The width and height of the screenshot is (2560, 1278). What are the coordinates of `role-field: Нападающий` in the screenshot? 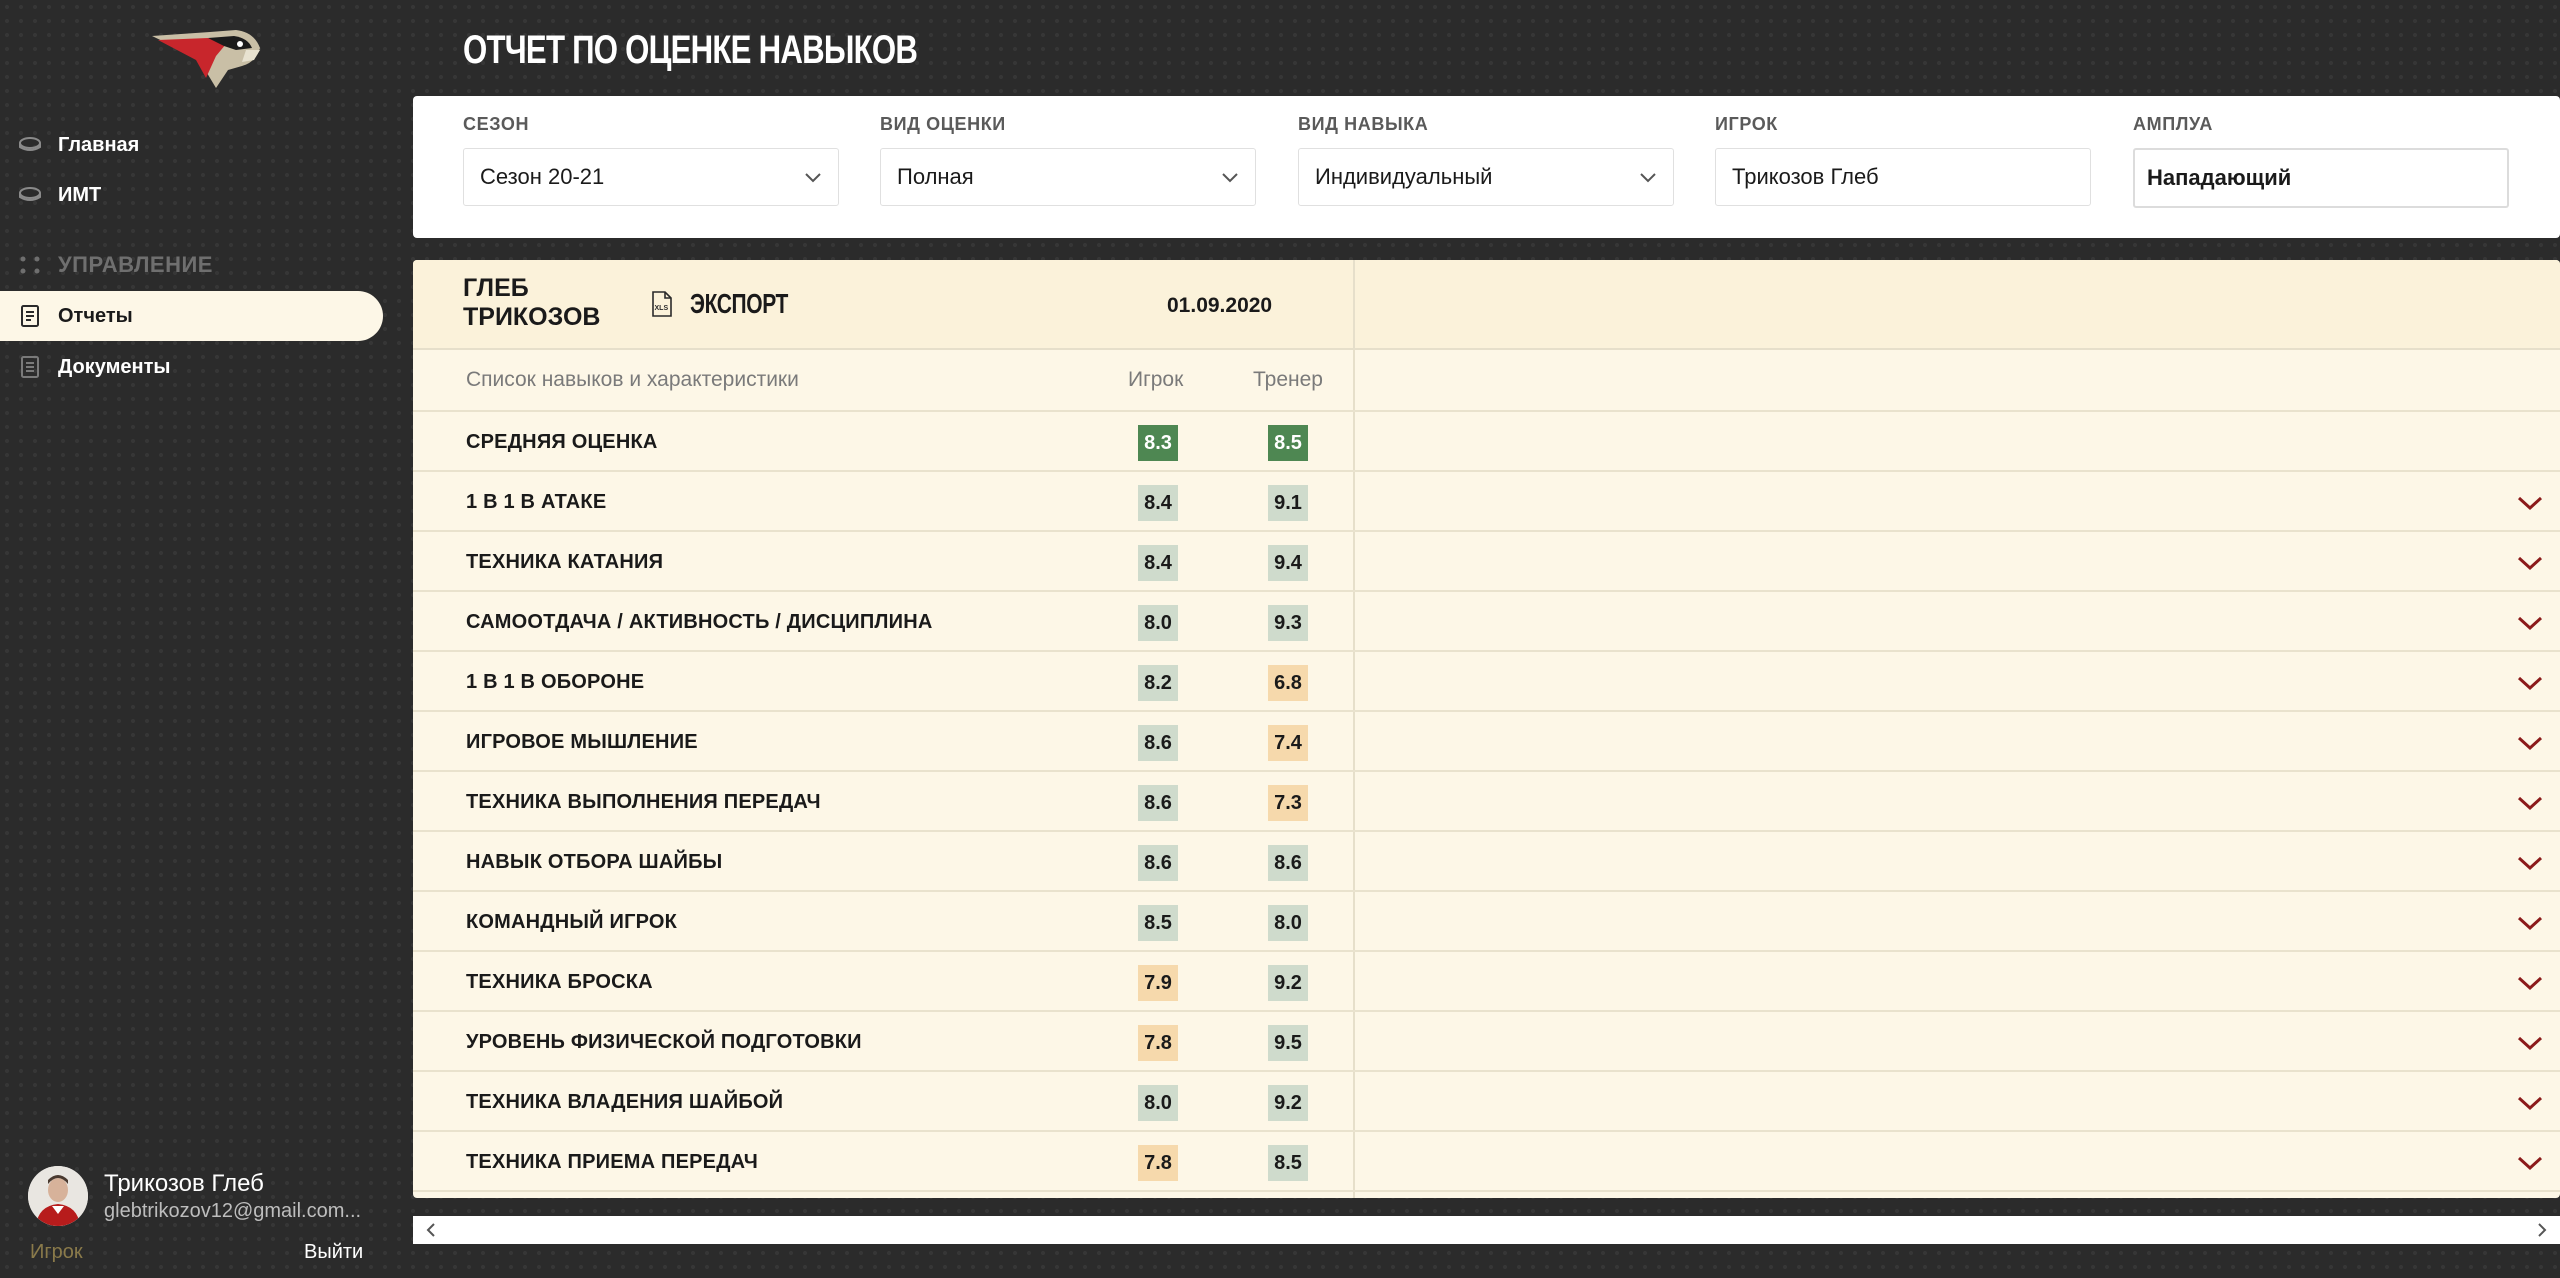 It's located at (2321, 178).